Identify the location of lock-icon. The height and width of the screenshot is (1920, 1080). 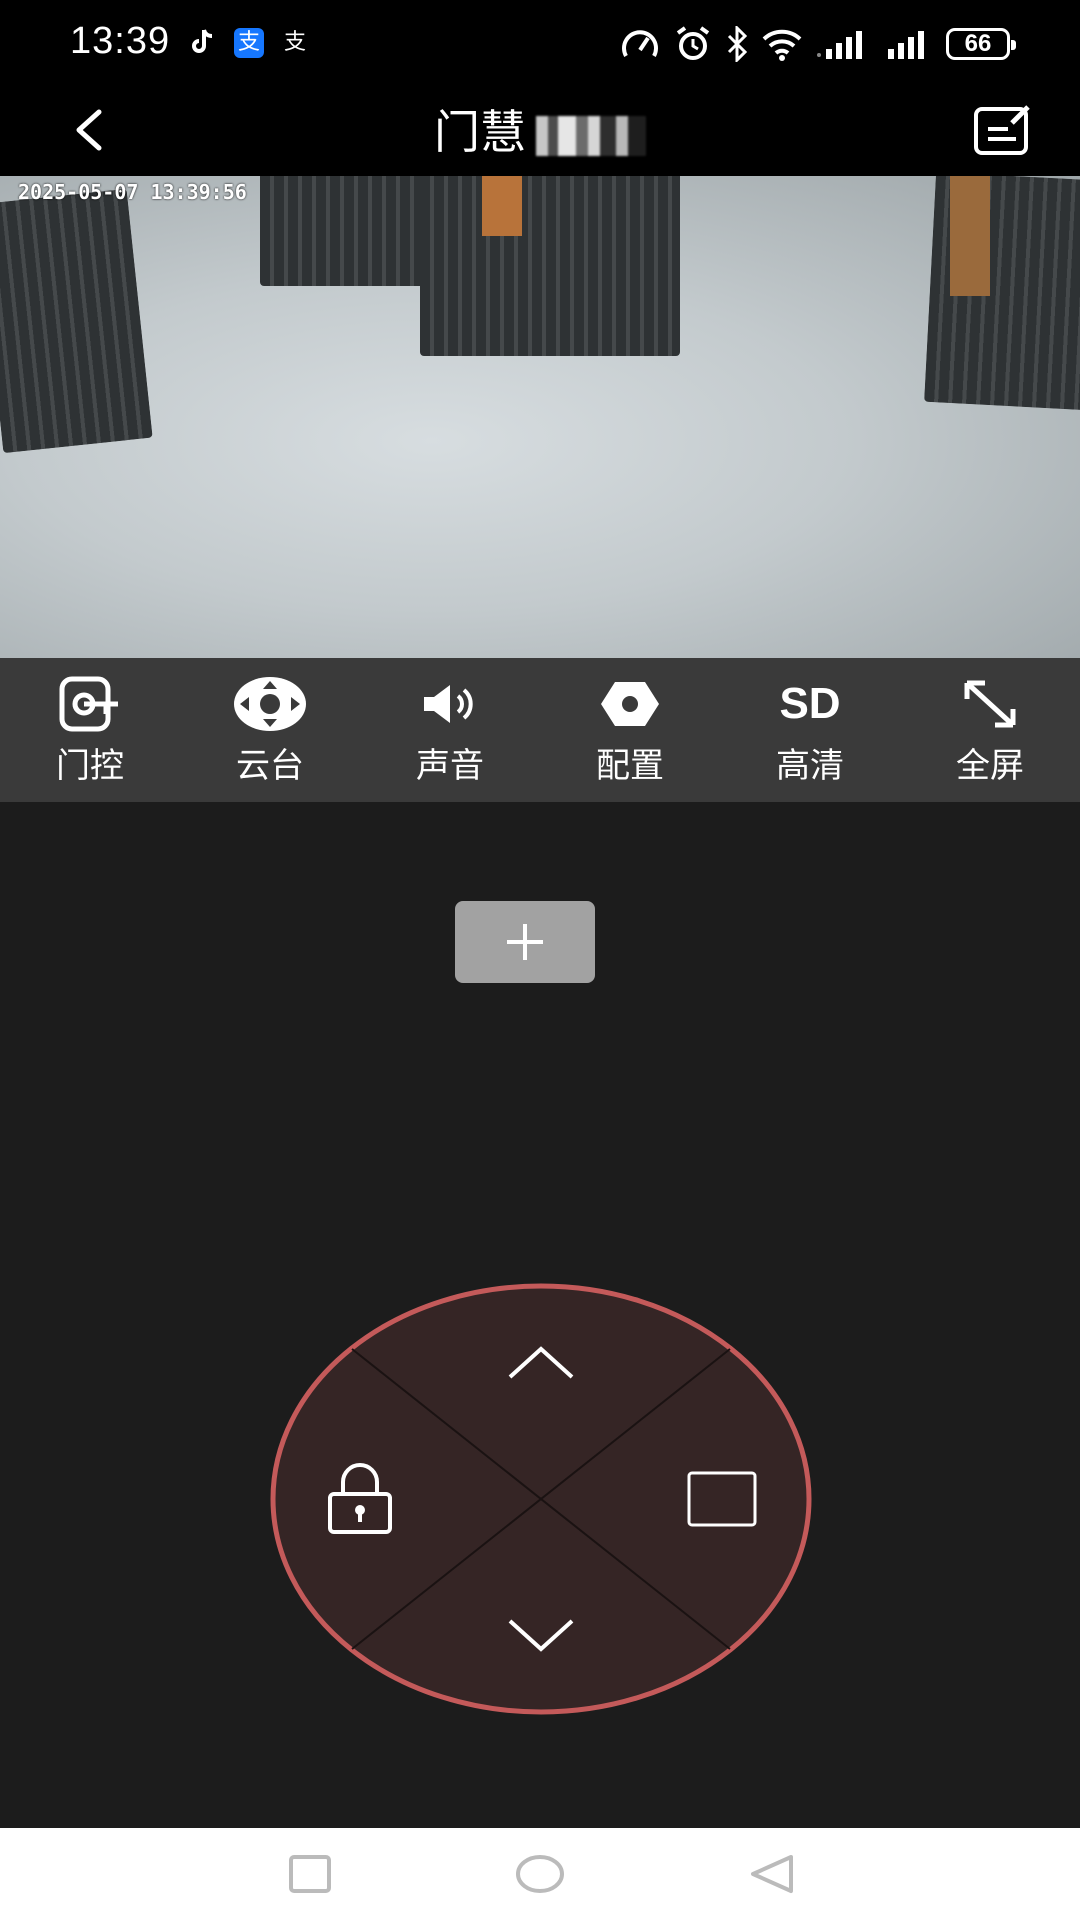
(360, 1498).